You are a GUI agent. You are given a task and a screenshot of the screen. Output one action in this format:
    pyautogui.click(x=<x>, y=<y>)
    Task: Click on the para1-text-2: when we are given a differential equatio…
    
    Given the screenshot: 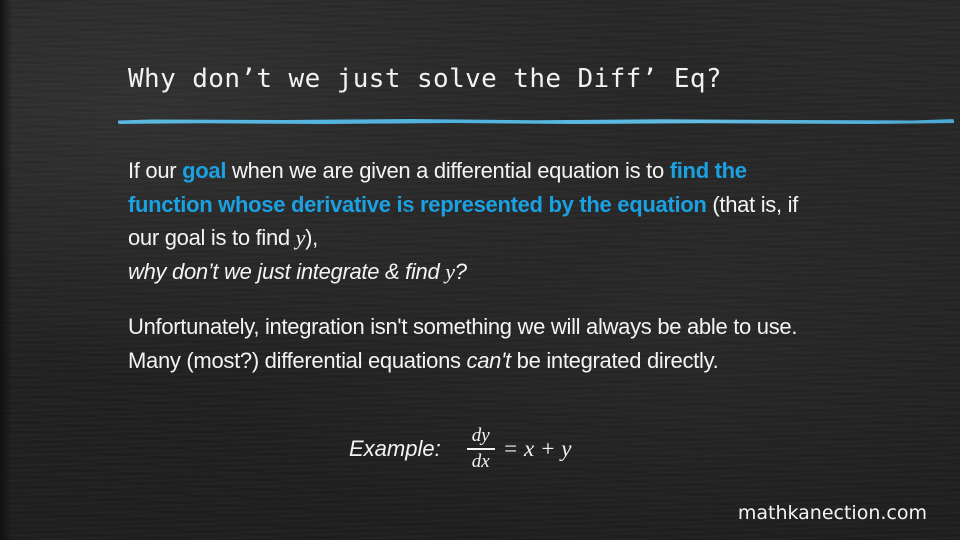 What is the action you would take?
    pyautogui.click(x=448, y=170)
    